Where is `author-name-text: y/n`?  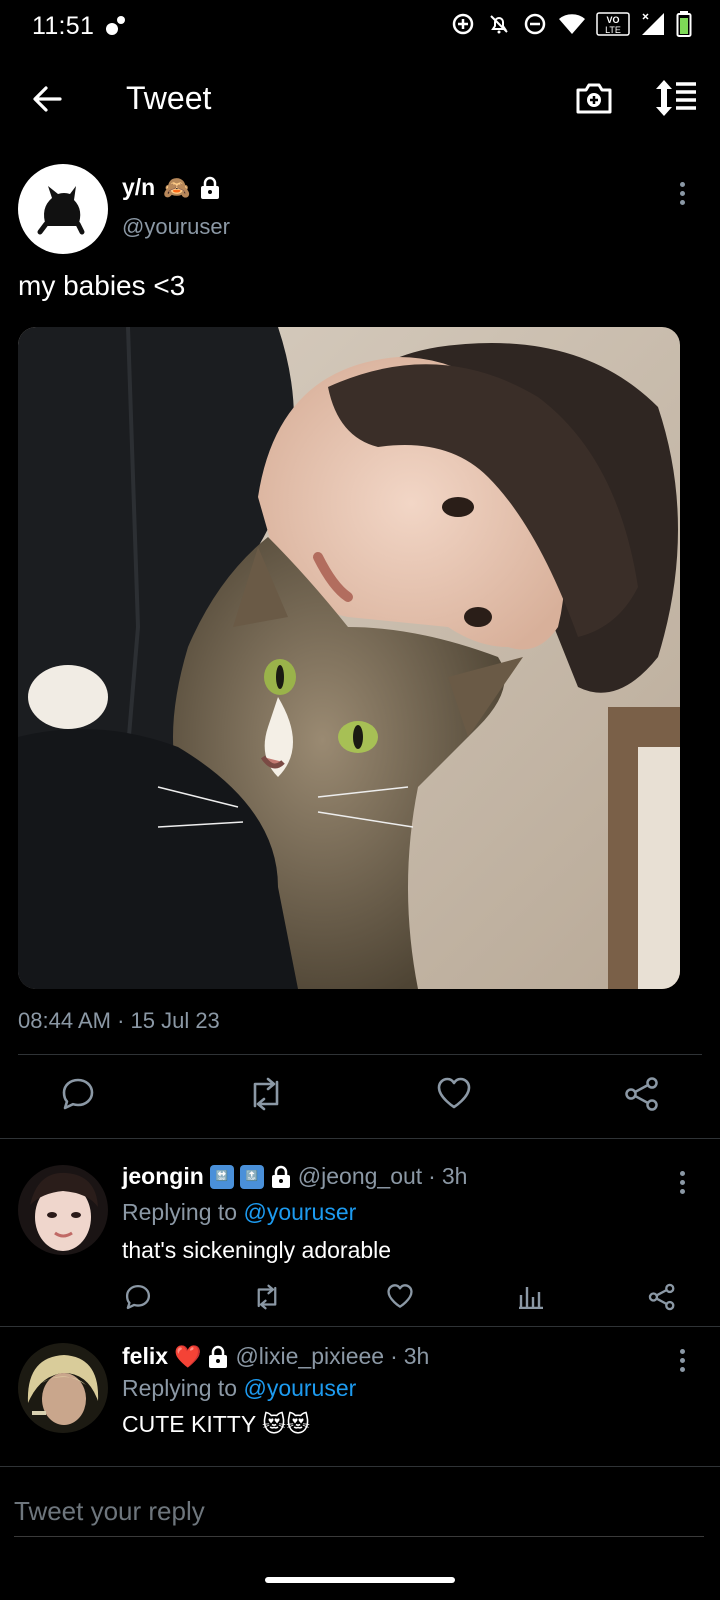 author-name-text: y/n is located at coordinates (139, 187).